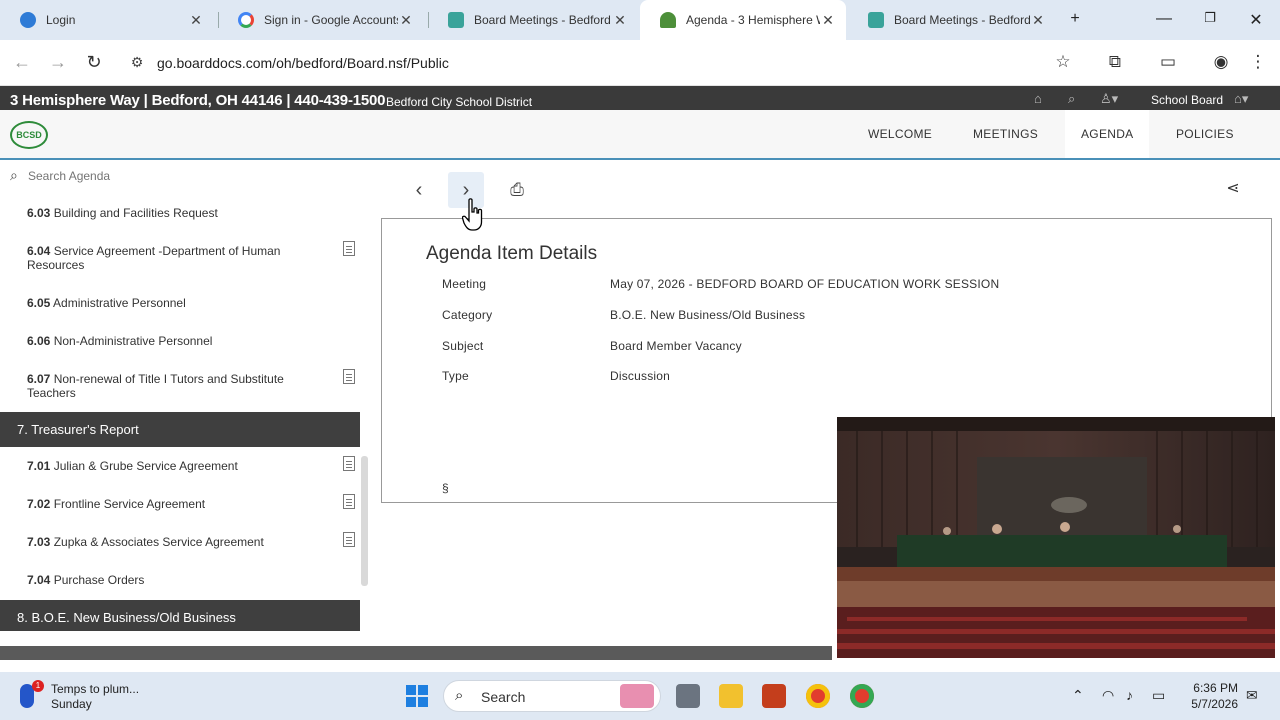 Image resolution: width=1280 pixels, height=720 pixels. What do you see at coordinates (1063, 62) in the screenshot?
I see `bookmark-star-icon: ☆` at bounding box center [1063, 62].